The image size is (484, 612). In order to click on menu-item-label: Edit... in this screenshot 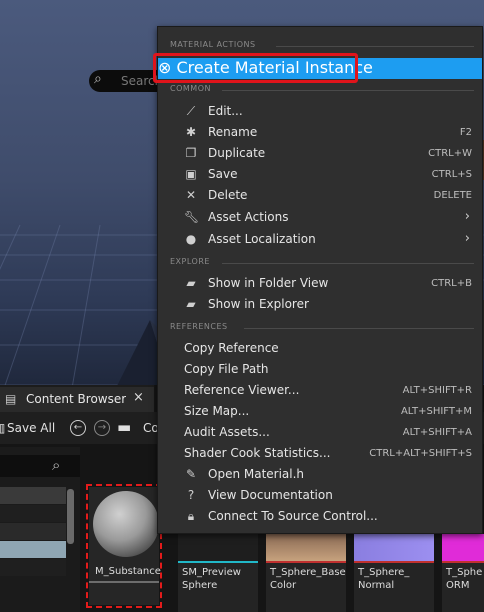, I will do `click(225, 111)`.